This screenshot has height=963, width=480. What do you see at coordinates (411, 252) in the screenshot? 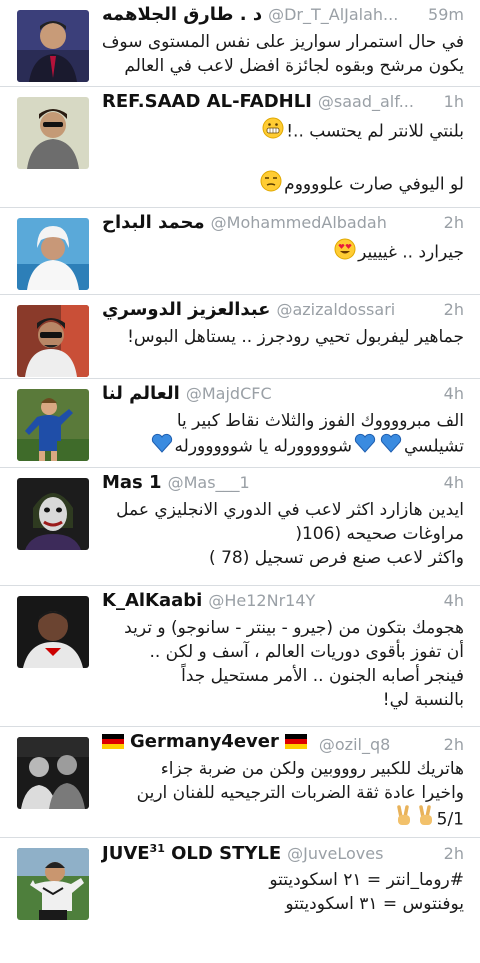
I see `tweet-text-line: جيرارد .. غيييير` at bounding box center [411, 252].